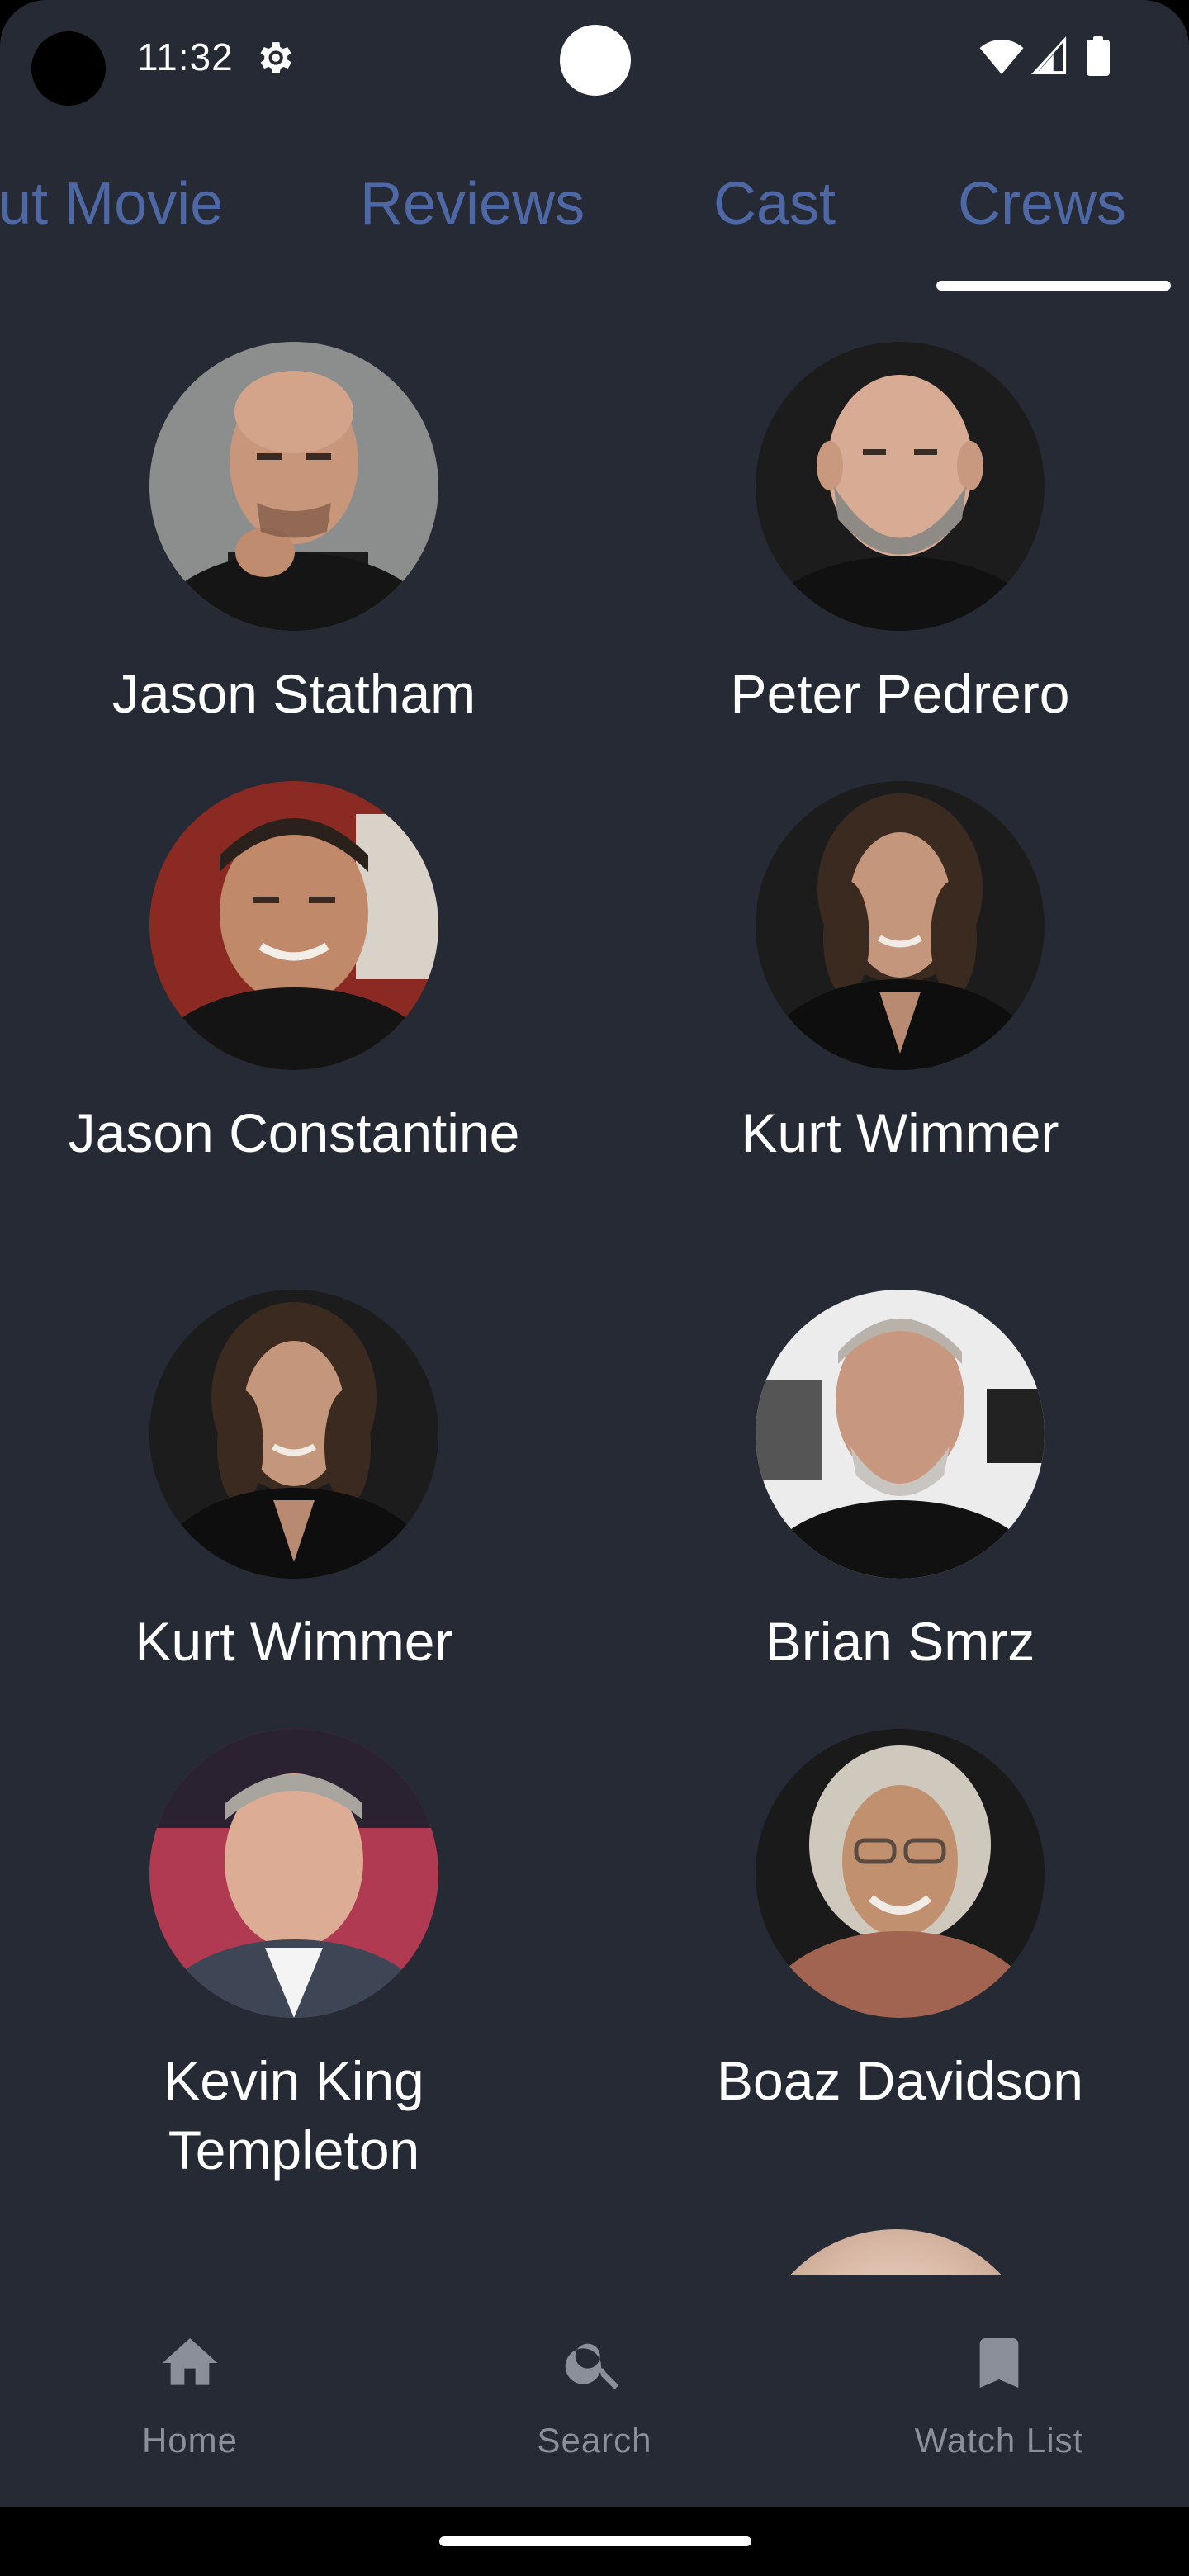  Describe the element at coordinates (999, 2395) in the screenshot. I see `nav-watch-list: Watch List` at that location.